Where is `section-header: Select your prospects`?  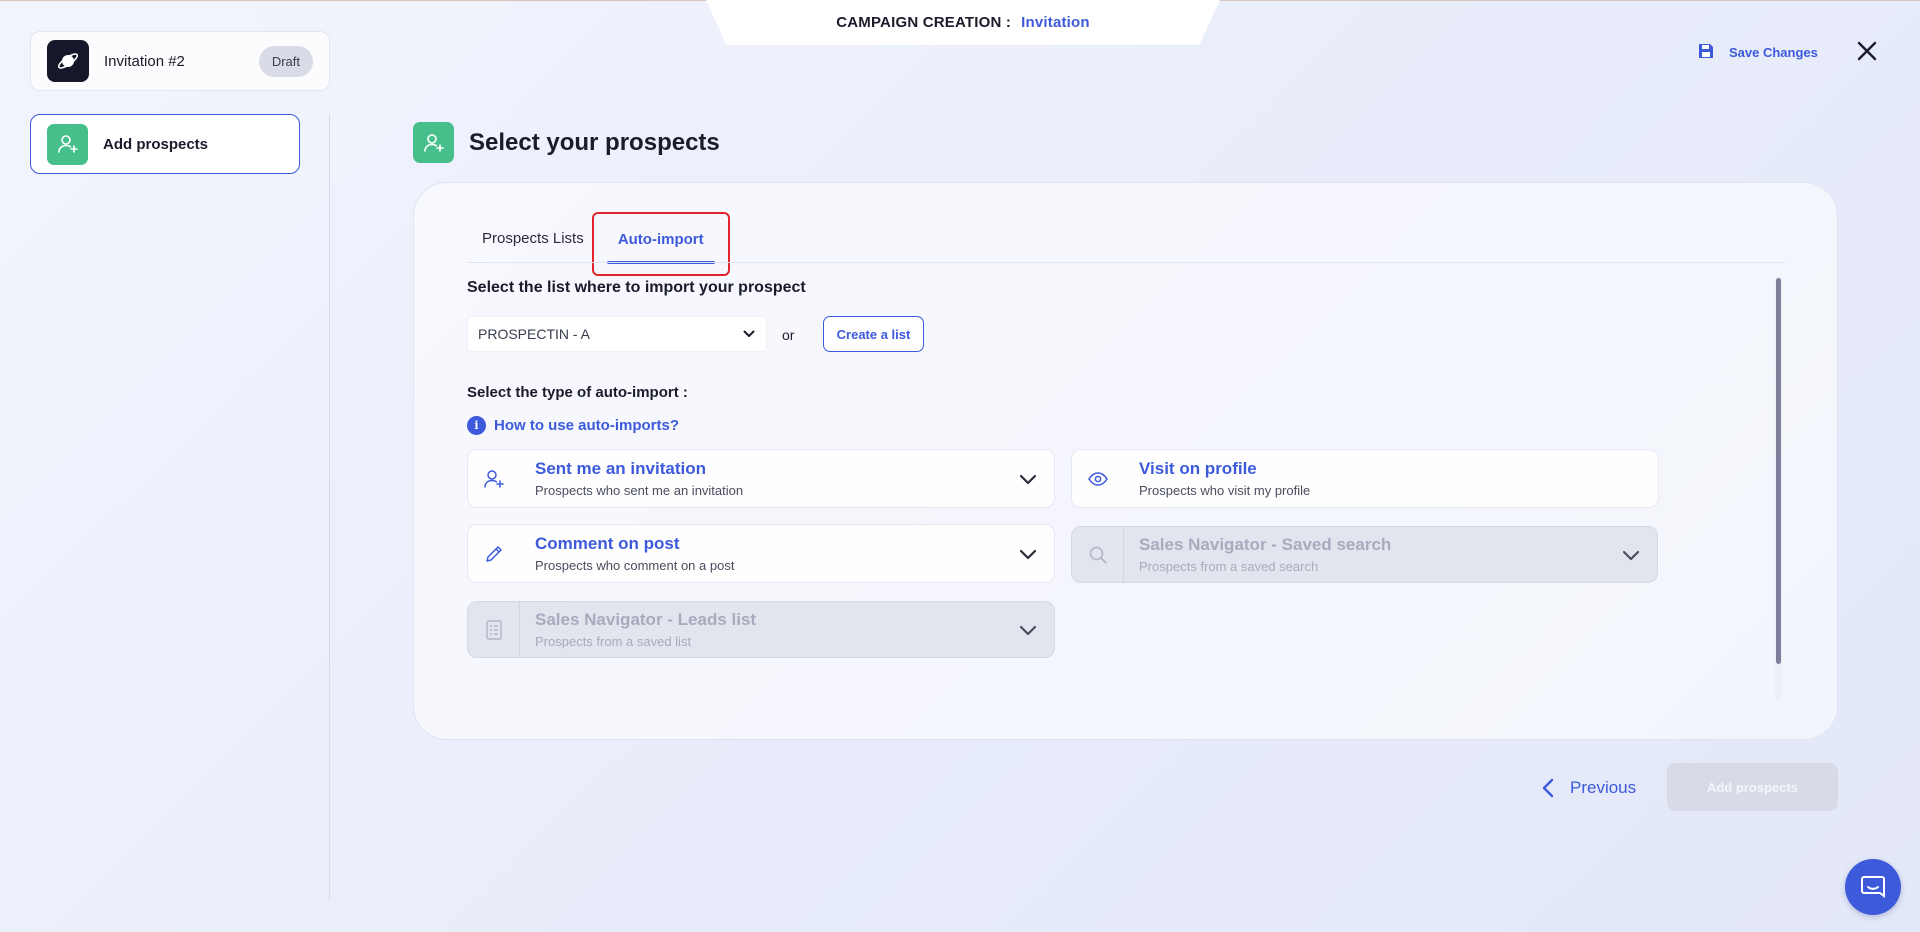
section-header: Select your prospects is located at coordinates (566, 142).